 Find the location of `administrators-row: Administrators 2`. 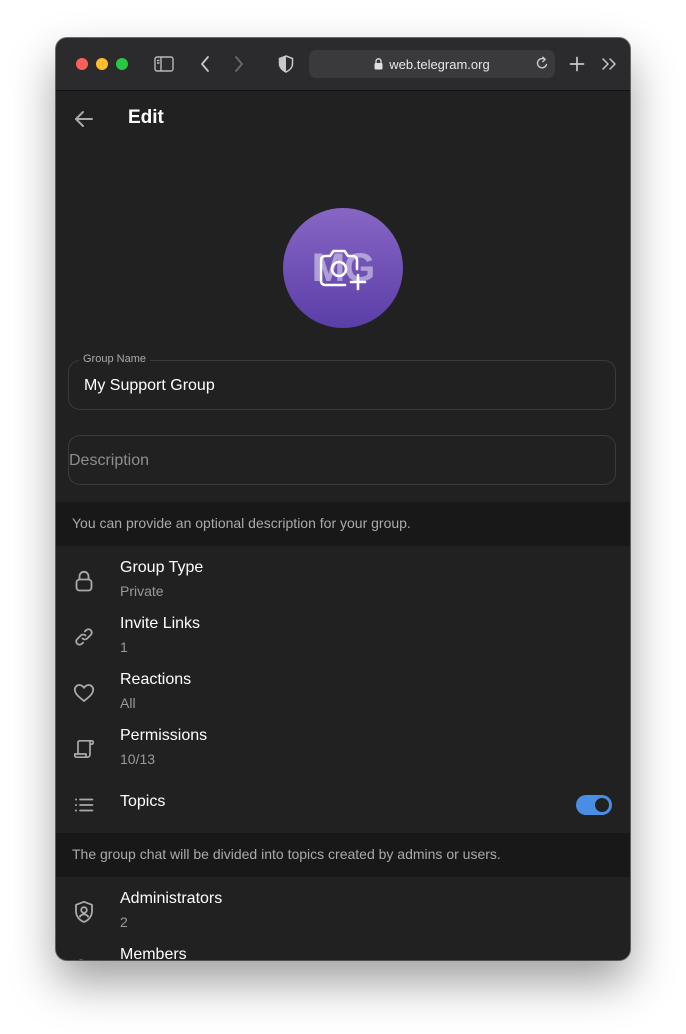

administrators-row: Administrators 2 is located at coordinates (343, 912).